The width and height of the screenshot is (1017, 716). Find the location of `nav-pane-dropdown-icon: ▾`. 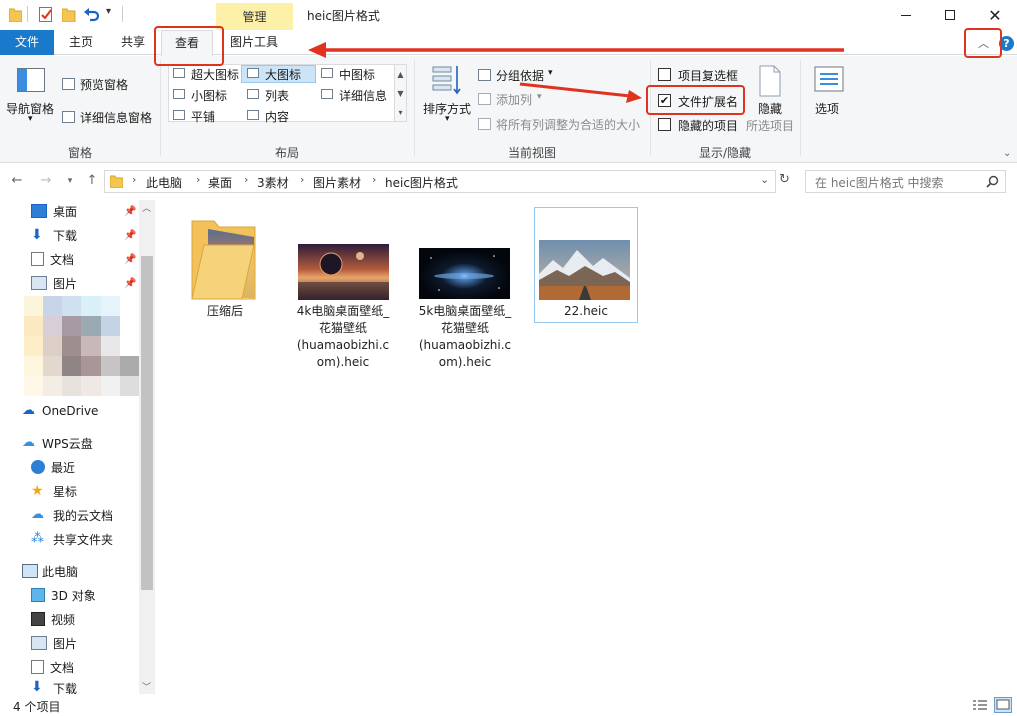

nav-pane-dropdown-icon: ▾ is located at coordinates (30, 119).